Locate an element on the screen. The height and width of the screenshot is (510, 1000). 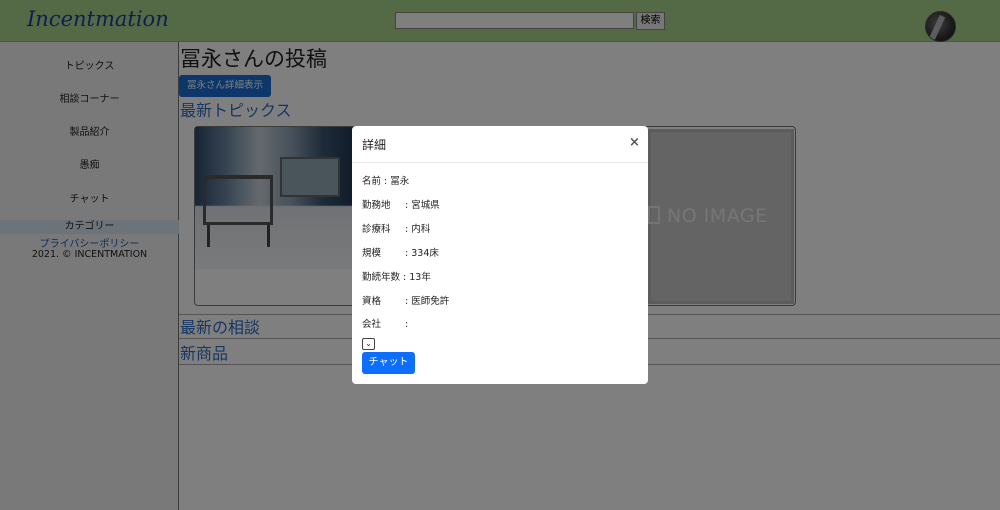
field-label: 勤務地 is located at coordinates (376, 205).